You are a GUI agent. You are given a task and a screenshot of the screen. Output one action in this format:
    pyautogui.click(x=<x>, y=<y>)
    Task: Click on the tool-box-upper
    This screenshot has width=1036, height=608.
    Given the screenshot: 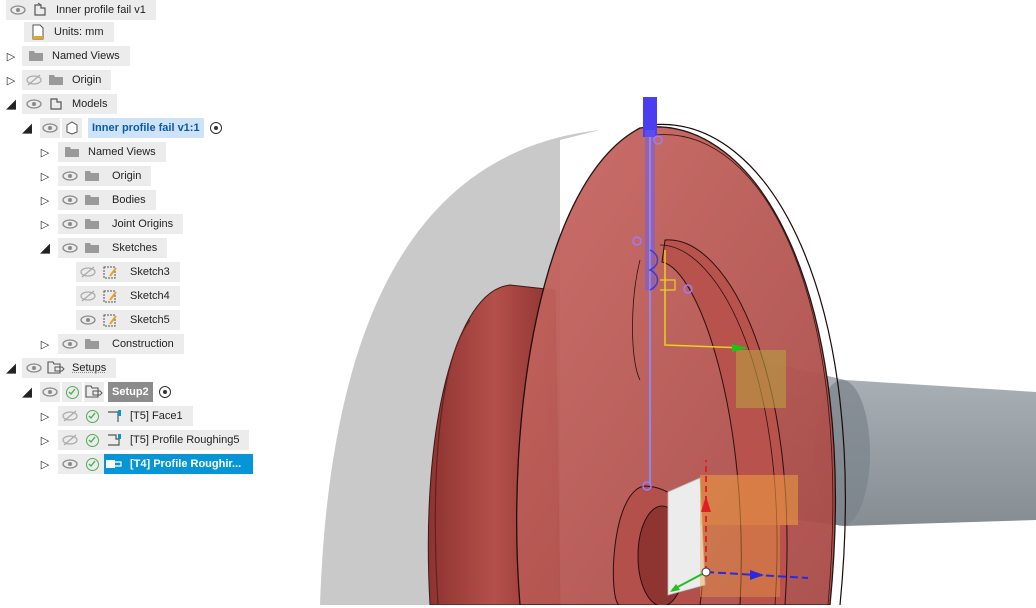 What is the action you would take?
    pyautogui.click(x=761, y=379)
    